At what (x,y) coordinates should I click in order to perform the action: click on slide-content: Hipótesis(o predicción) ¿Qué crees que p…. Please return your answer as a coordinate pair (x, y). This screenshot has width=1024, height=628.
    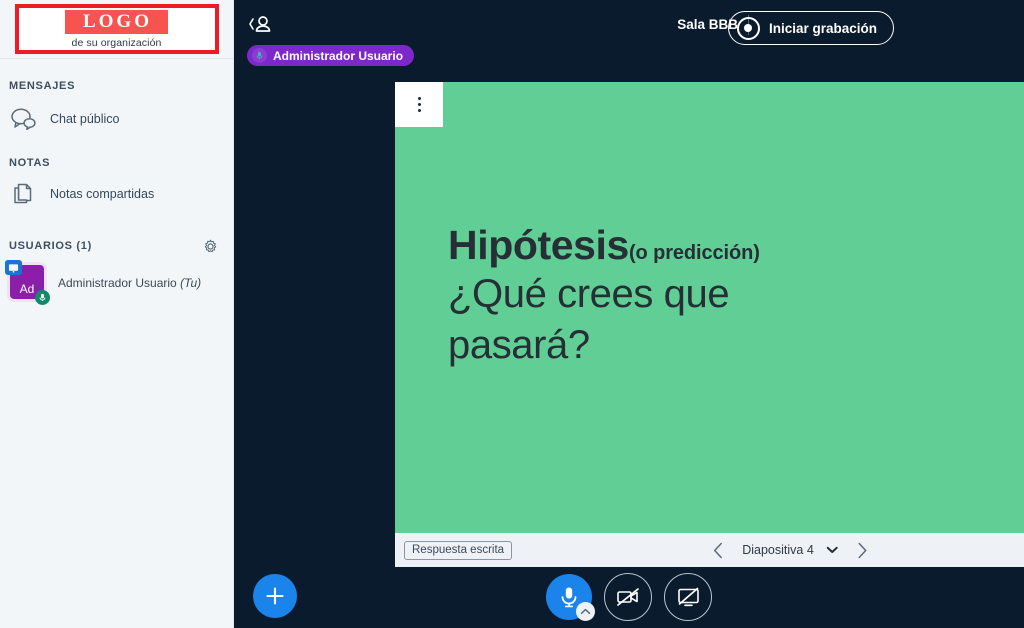
    Looking at the image, I should click on (736, 295).